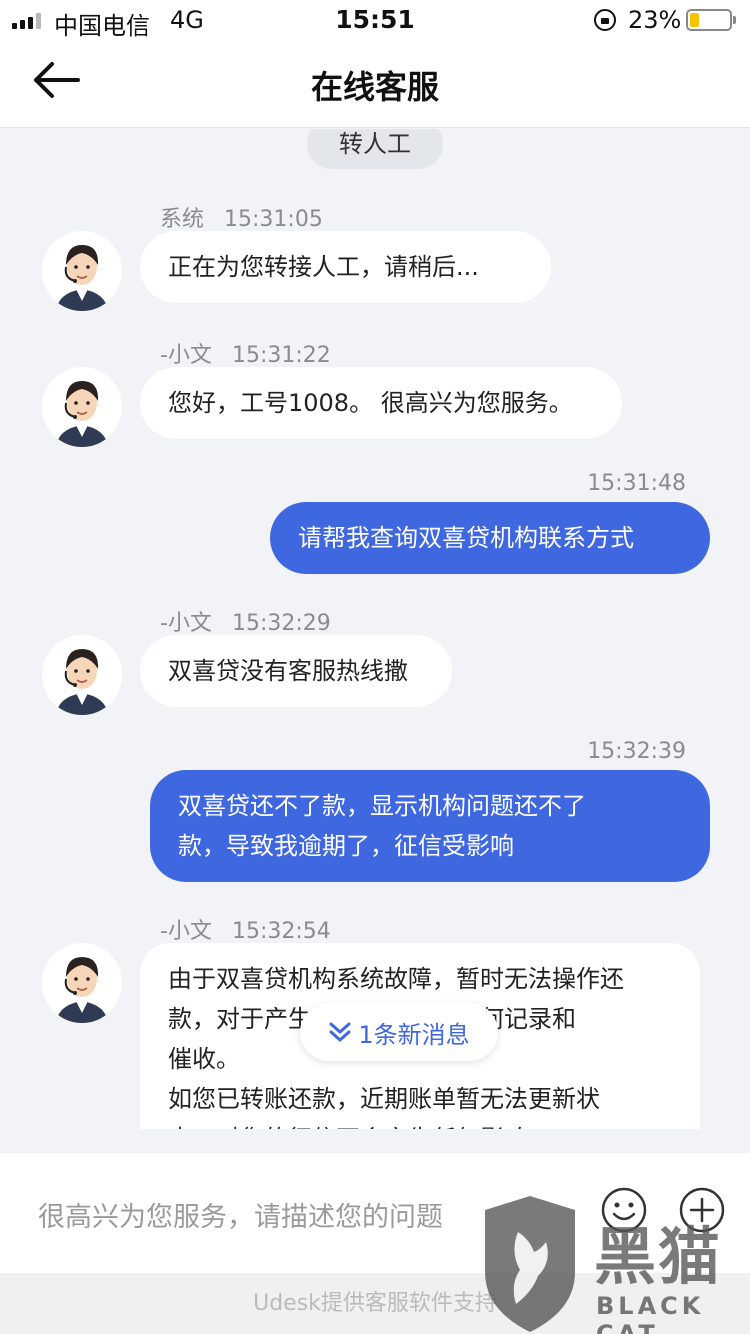 This screenshot has width=750, height=1334. Describe the element at coordinates (382, 806) in the screenshot. I see `message-text: 双喜贷还不了款，显示机构问题还不了` at that location.